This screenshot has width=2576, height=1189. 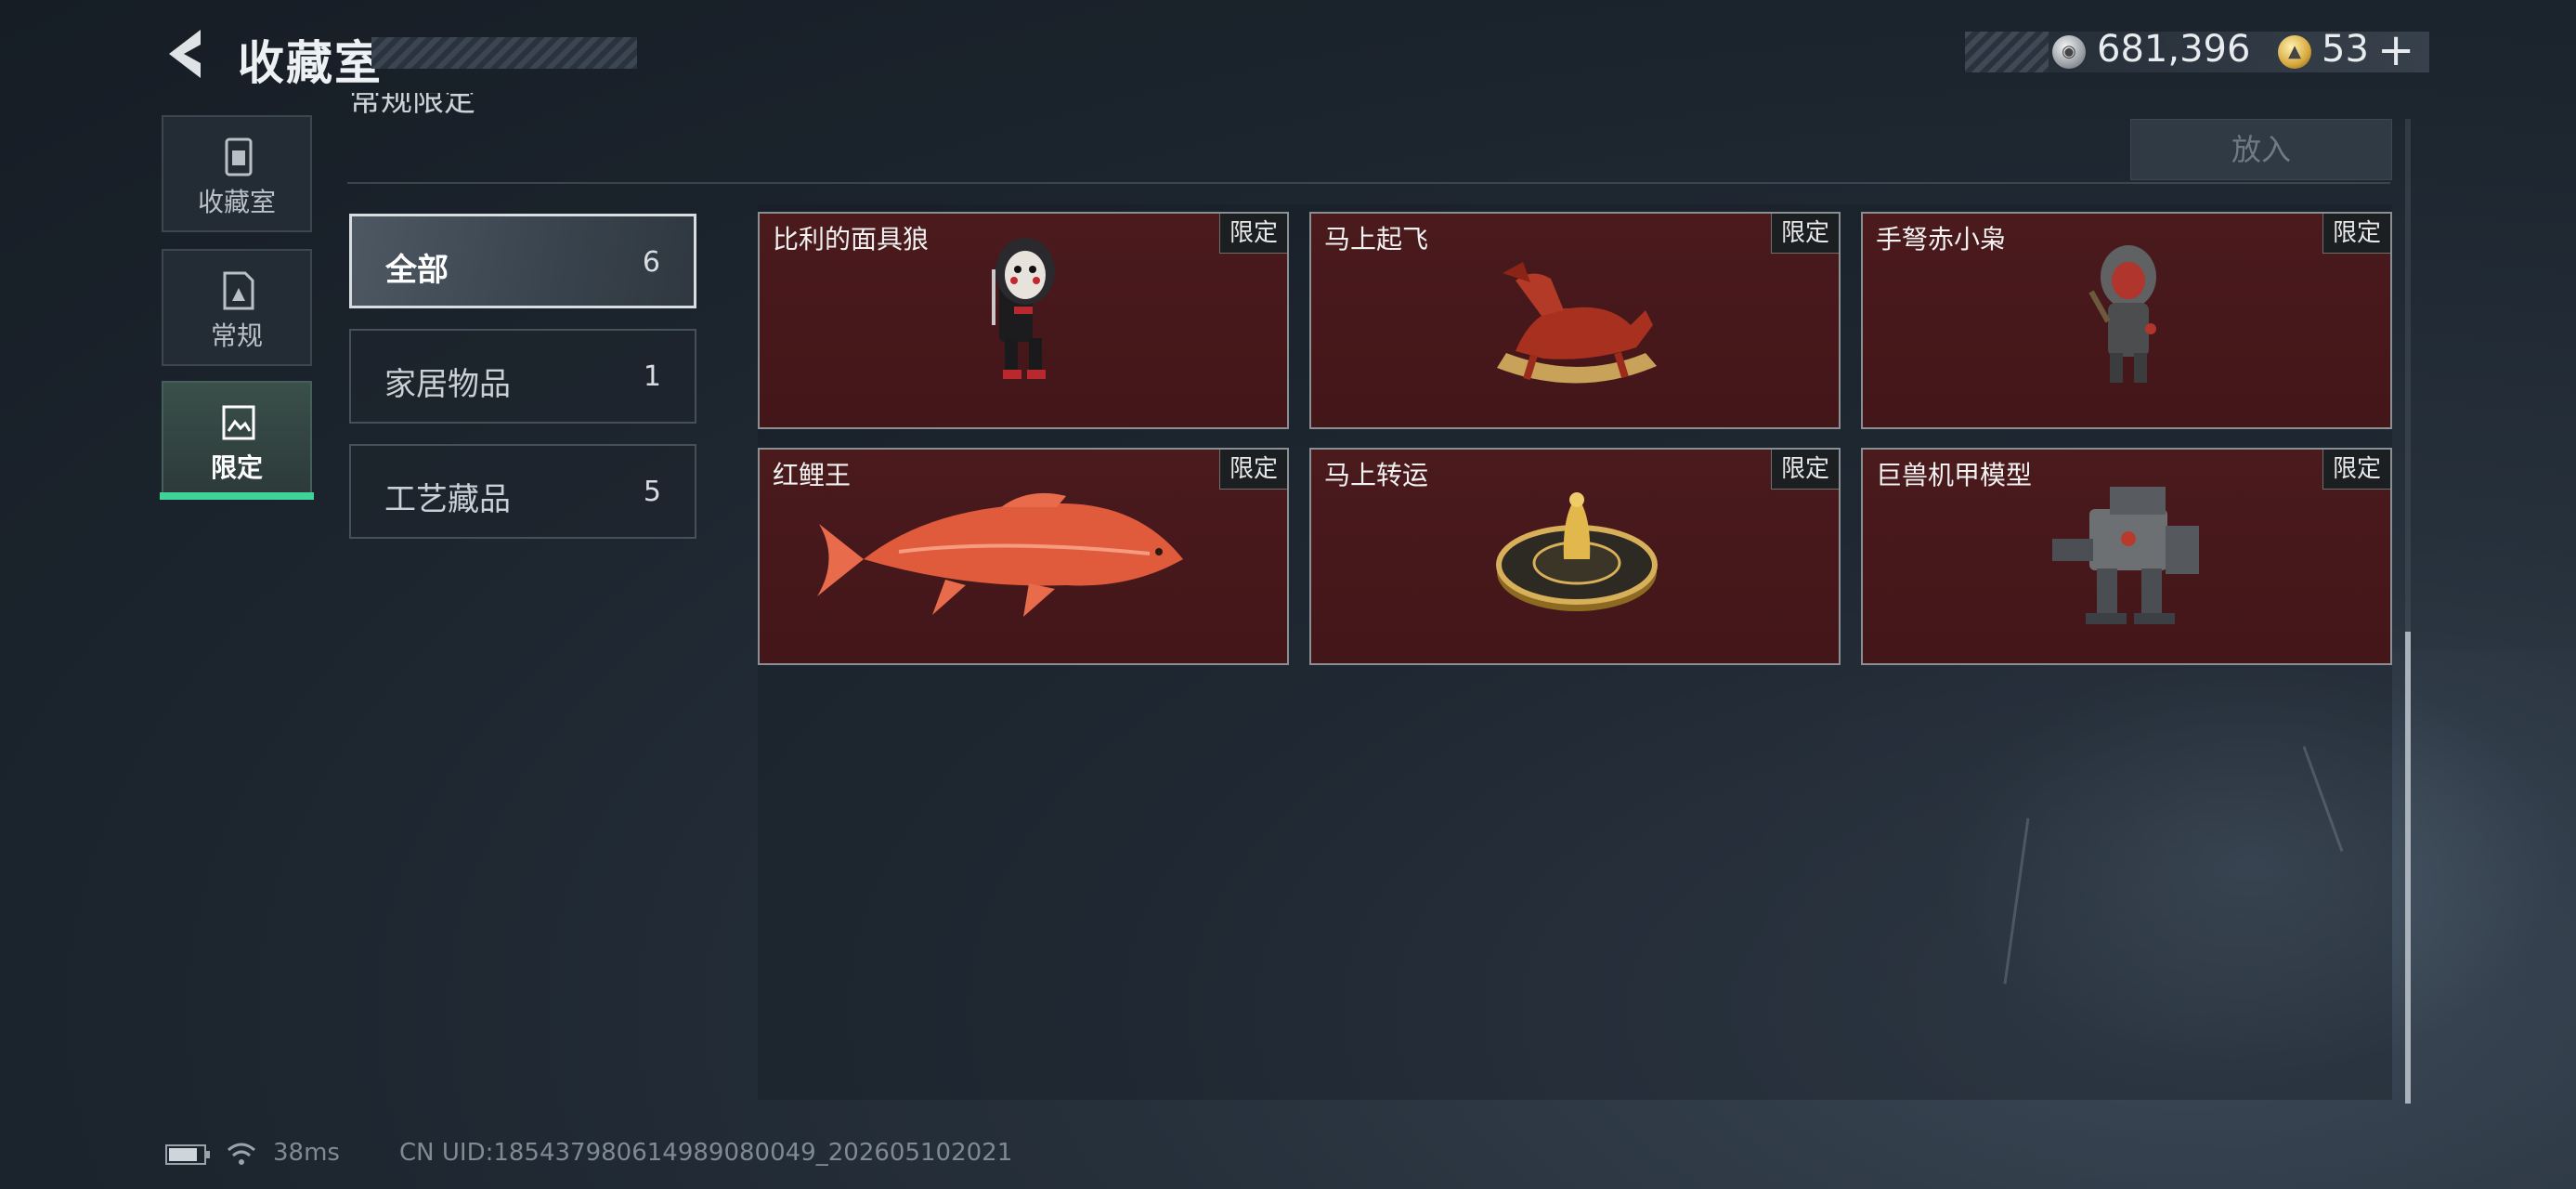 What do you see at coordinates (1954, 475) in the screenshot?
I see `item-name: 巨兽机甲模型` at bounding box center [1954, 475].